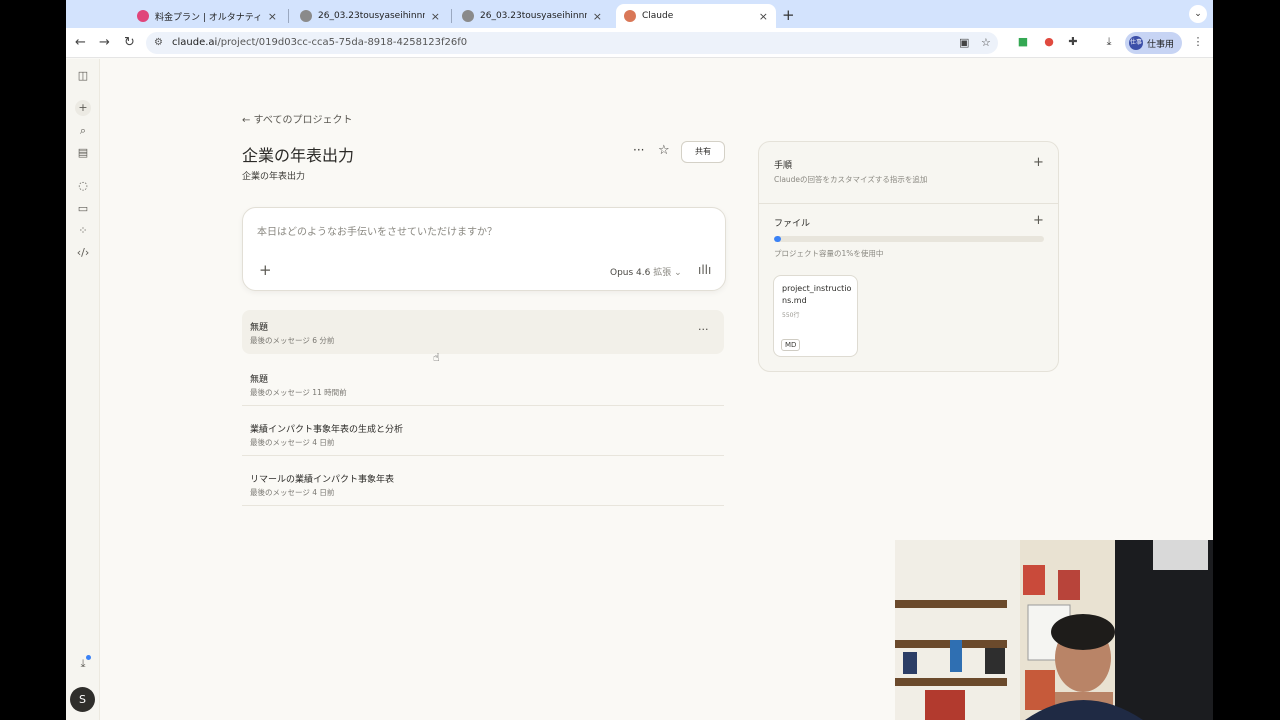 The image size is (1280, 720). What do you see at coordinates (104, 43) in the screenshot?
I see `forward-arrow-icon: →` at bounding box center [104, 43].